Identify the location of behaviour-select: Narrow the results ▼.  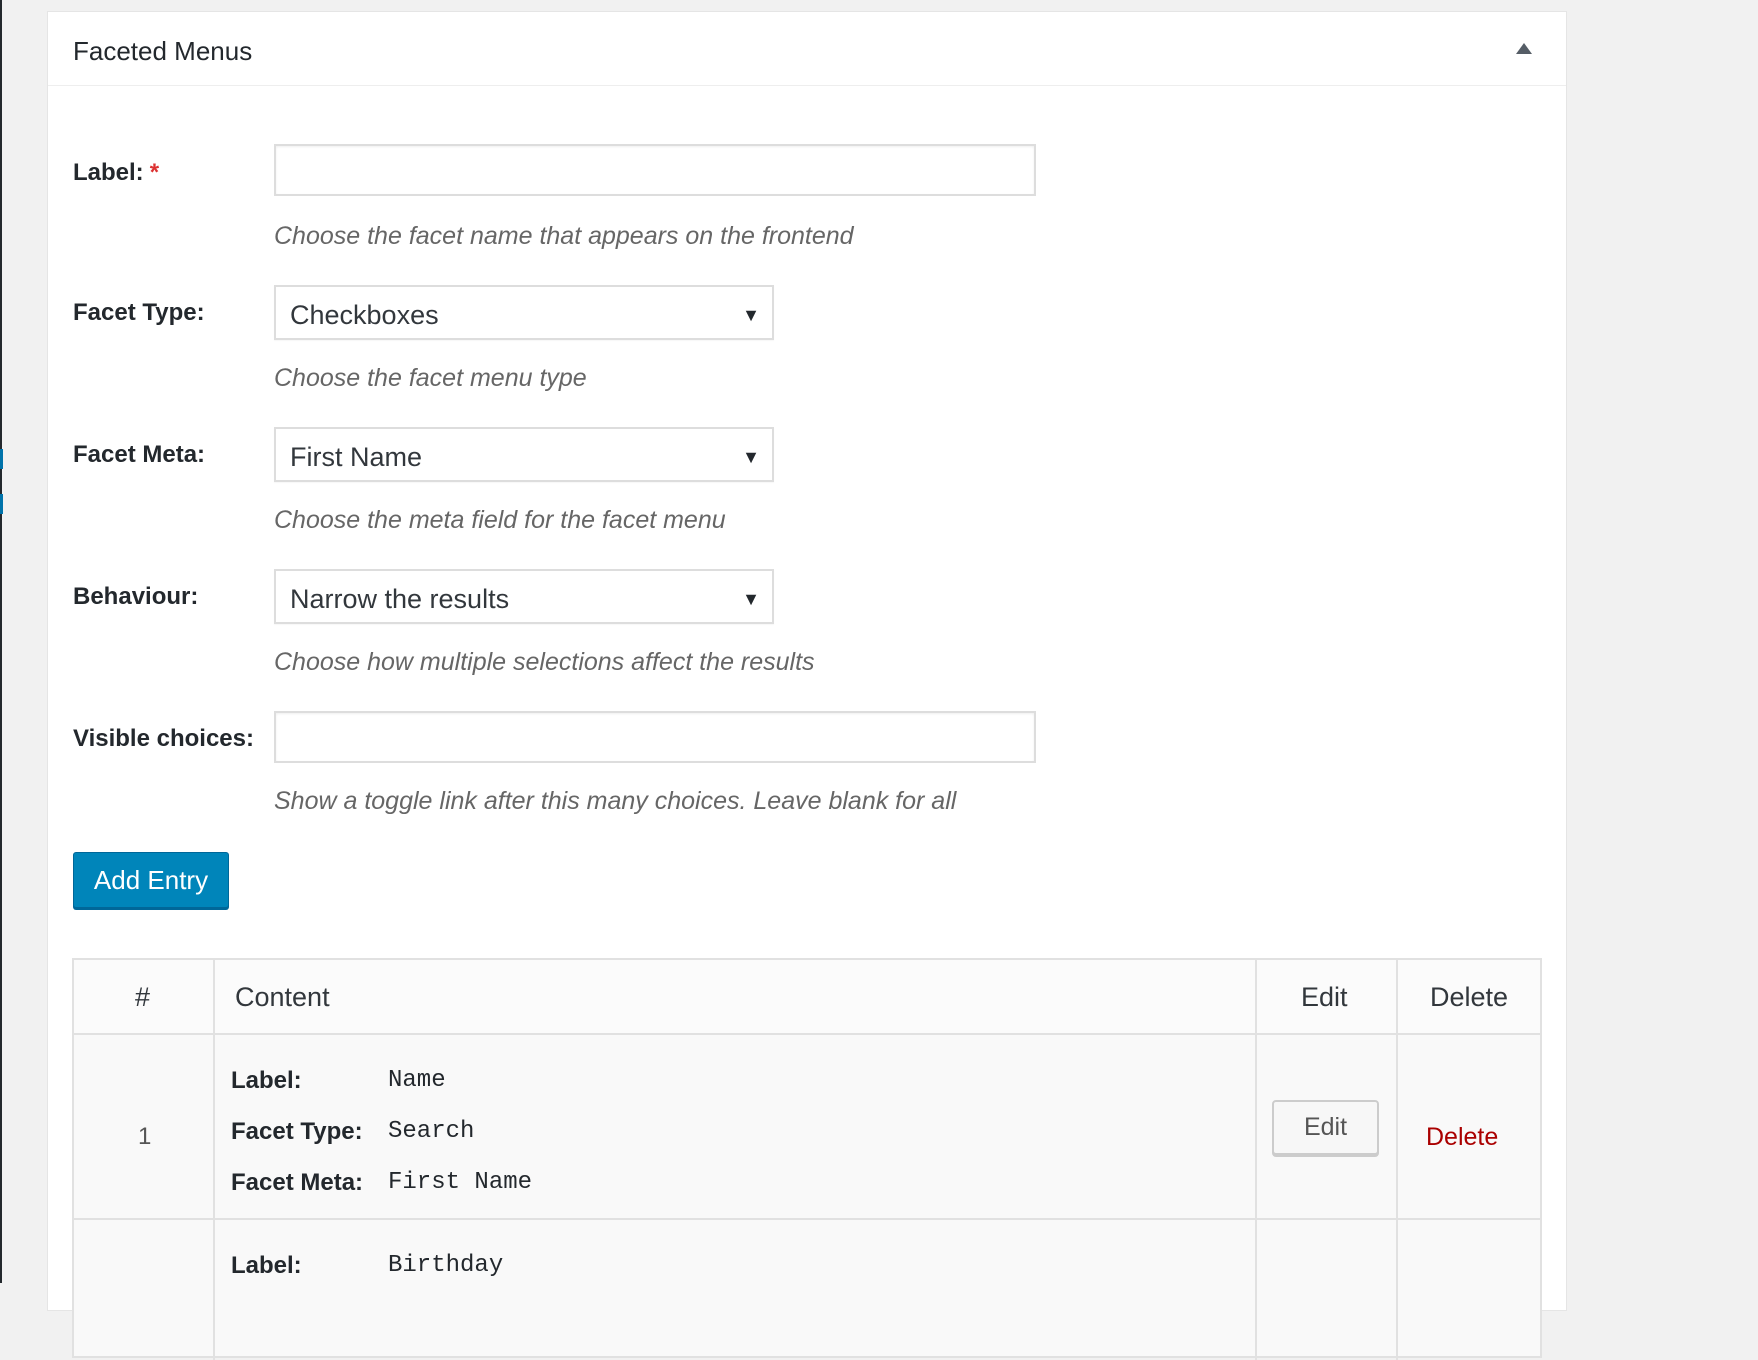
(524, 596).